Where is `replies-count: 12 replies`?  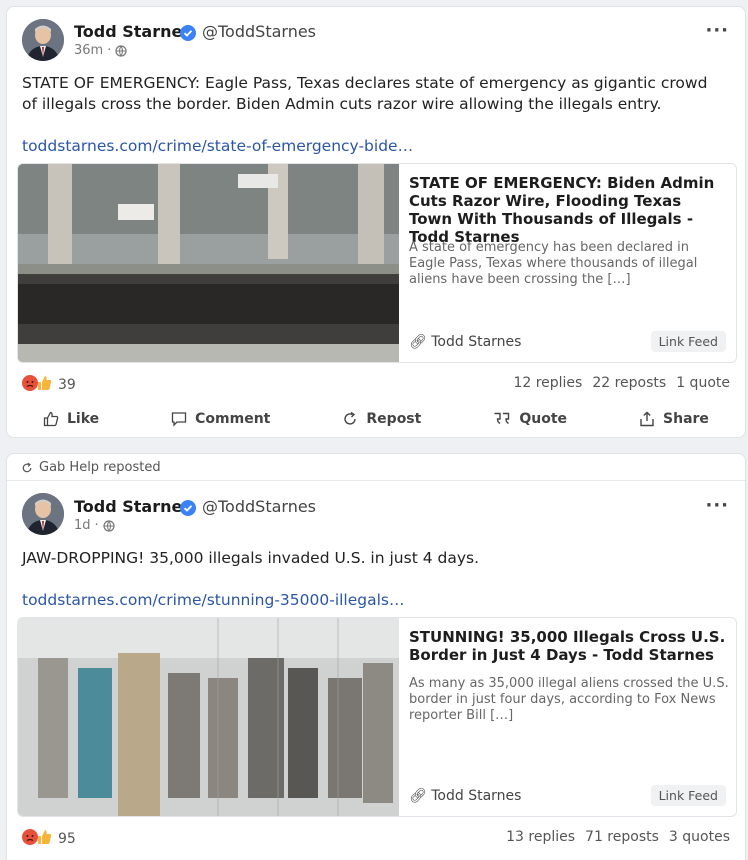 replies-count: 12 replies is located at coordinates (547, 383).